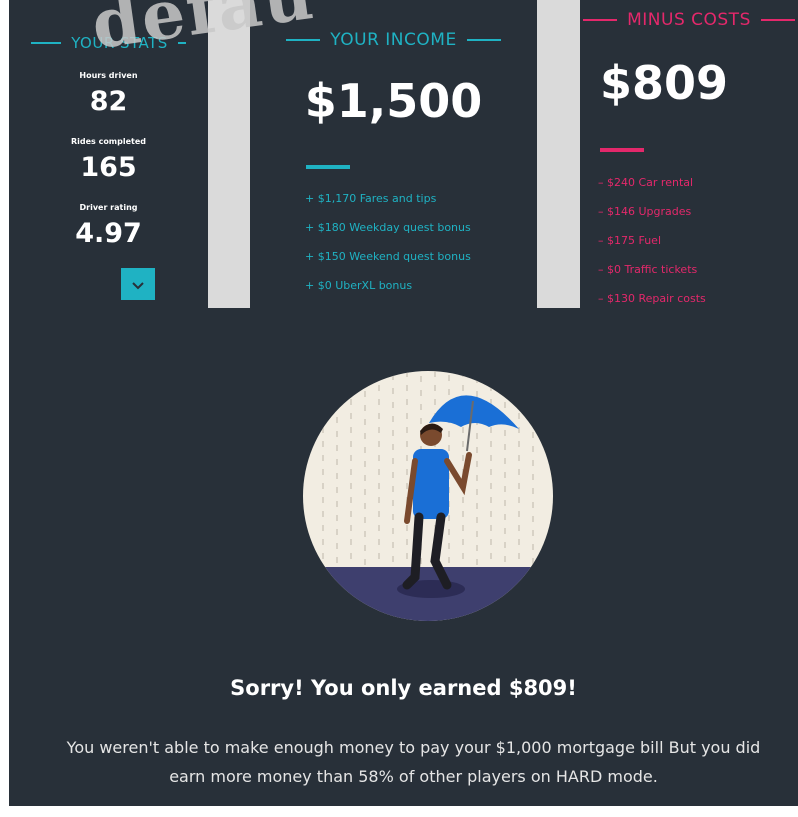  I want to click on driver-rating-label: Driver rating, so click(108, 207).